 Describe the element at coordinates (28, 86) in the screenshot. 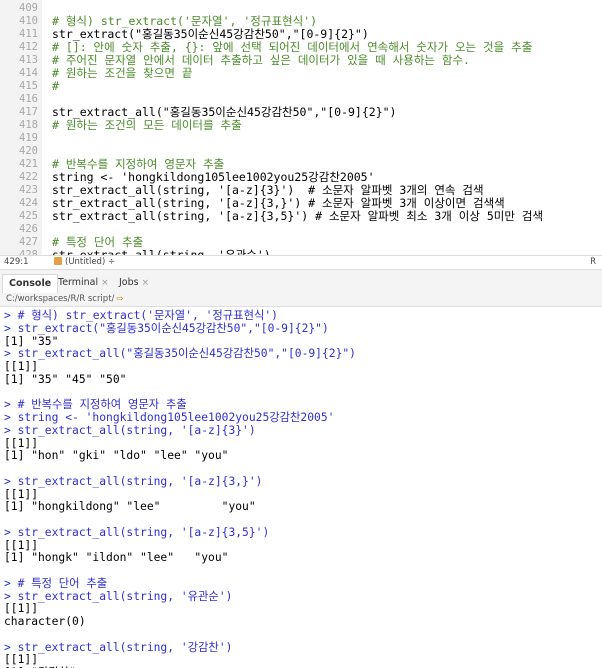

I see `line-number: 415` at that location.